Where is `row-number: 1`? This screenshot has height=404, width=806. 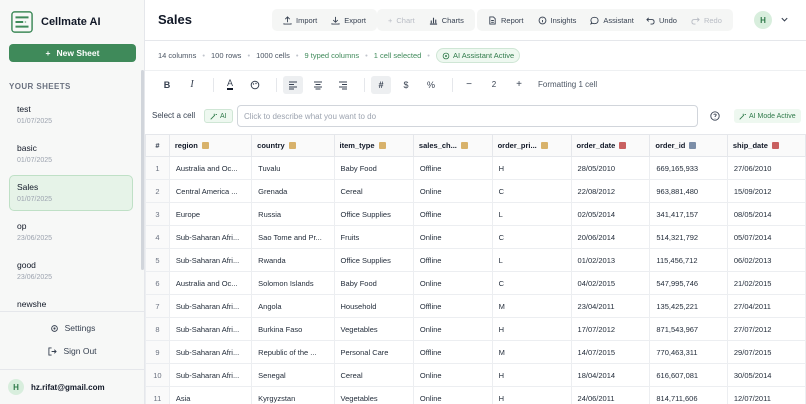
row-number: 1 is located at coordinates (157, 168).